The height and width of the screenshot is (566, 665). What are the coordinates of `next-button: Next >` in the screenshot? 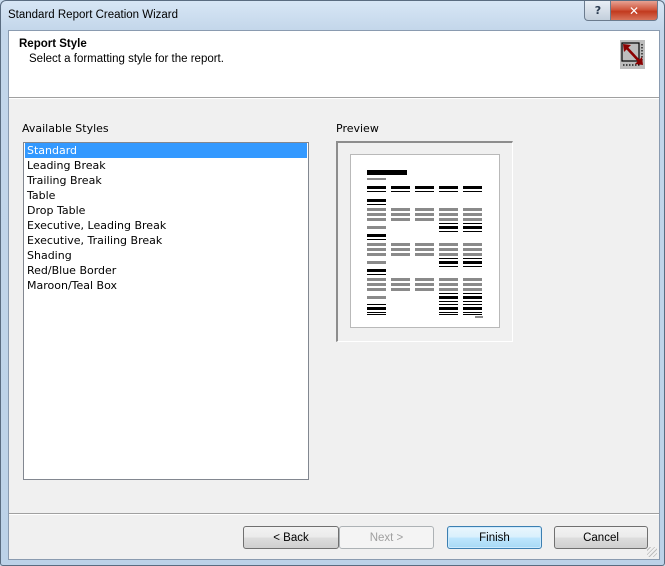 It's located at (386, 537).